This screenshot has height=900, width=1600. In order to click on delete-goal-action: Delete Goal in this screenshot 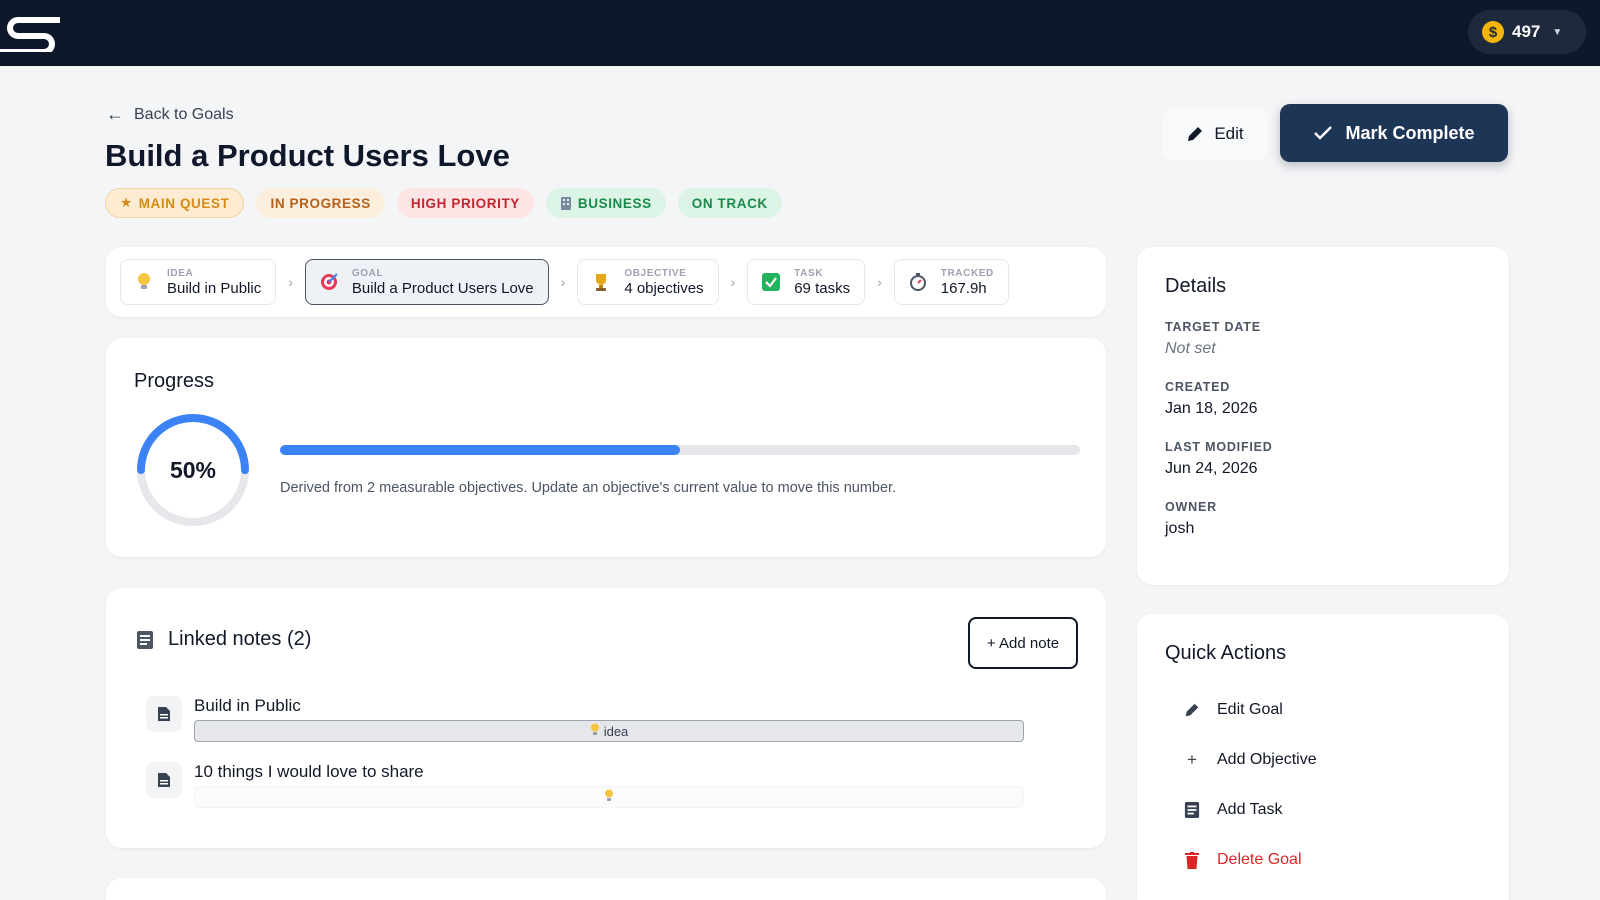, I will do `click(1323, 860)`.